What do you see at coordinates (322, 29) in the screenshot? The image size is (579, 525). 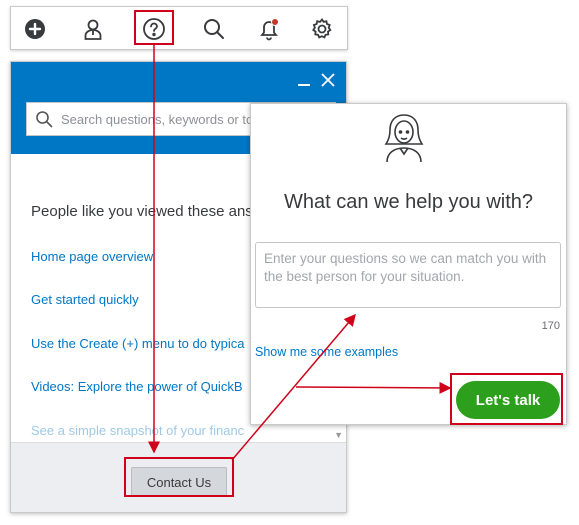 I see `gear-icon` at bounding box center [322, 29].